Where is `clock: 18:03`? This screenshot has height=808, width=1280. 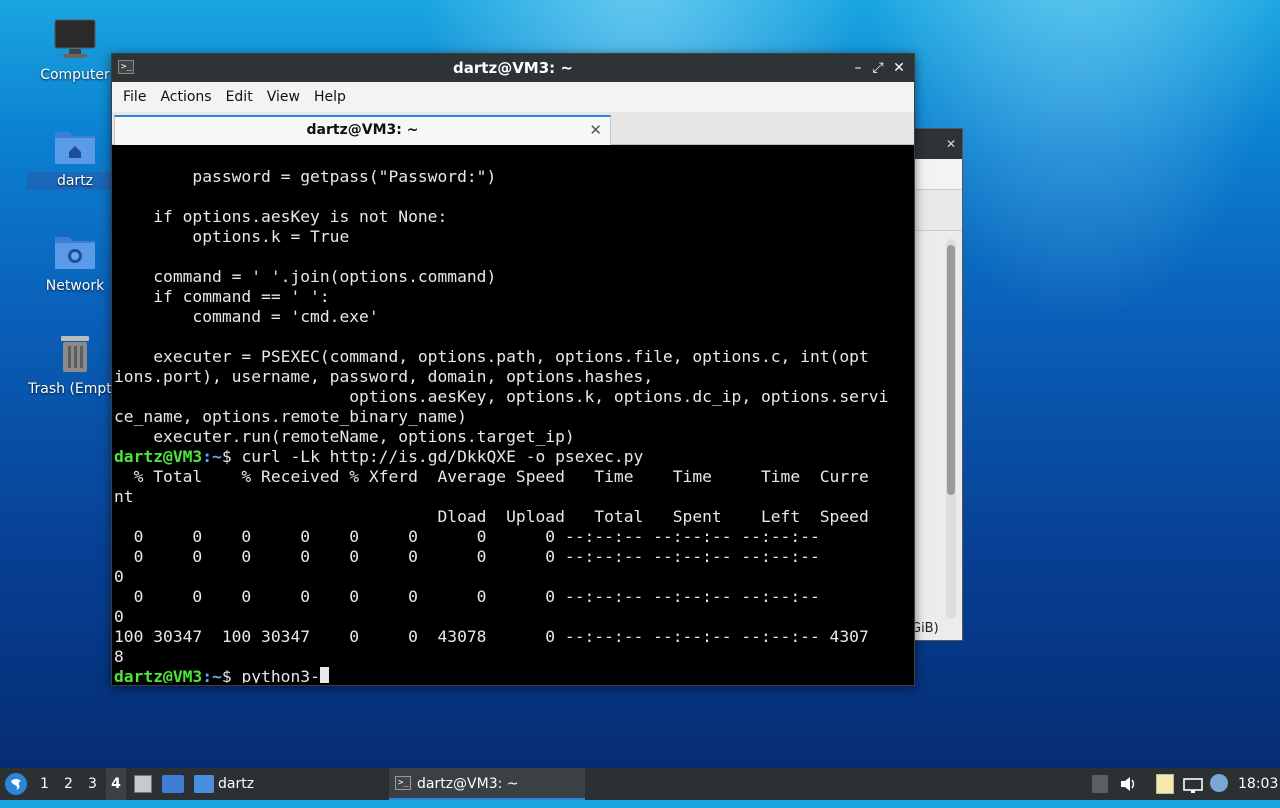
clock: 18:03 is located at coordinates (1258, 784).